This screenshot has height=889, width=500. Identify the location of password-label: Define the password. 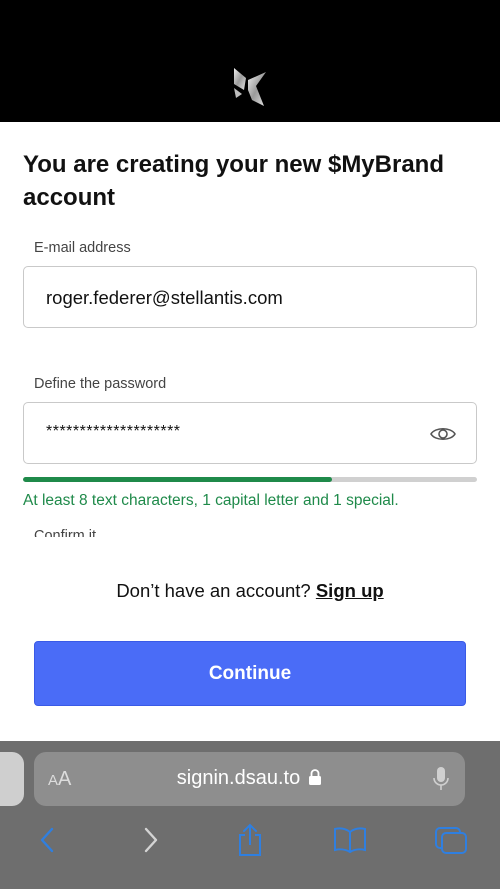
(100, 384).